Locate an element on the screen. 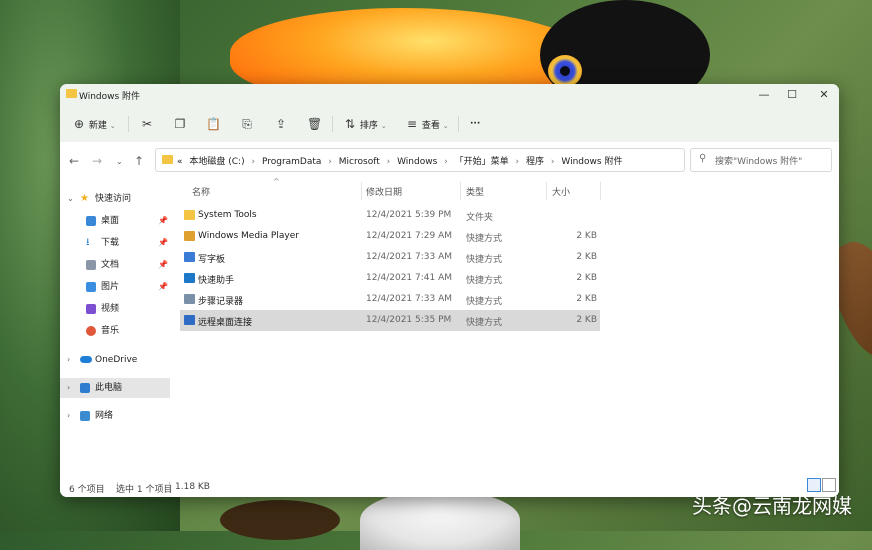 The image size is (872, 550). file-row: 快速助手 12/4/2021 7:41 AM 快捷方式 2 KB is located at coordinates (390, 278).